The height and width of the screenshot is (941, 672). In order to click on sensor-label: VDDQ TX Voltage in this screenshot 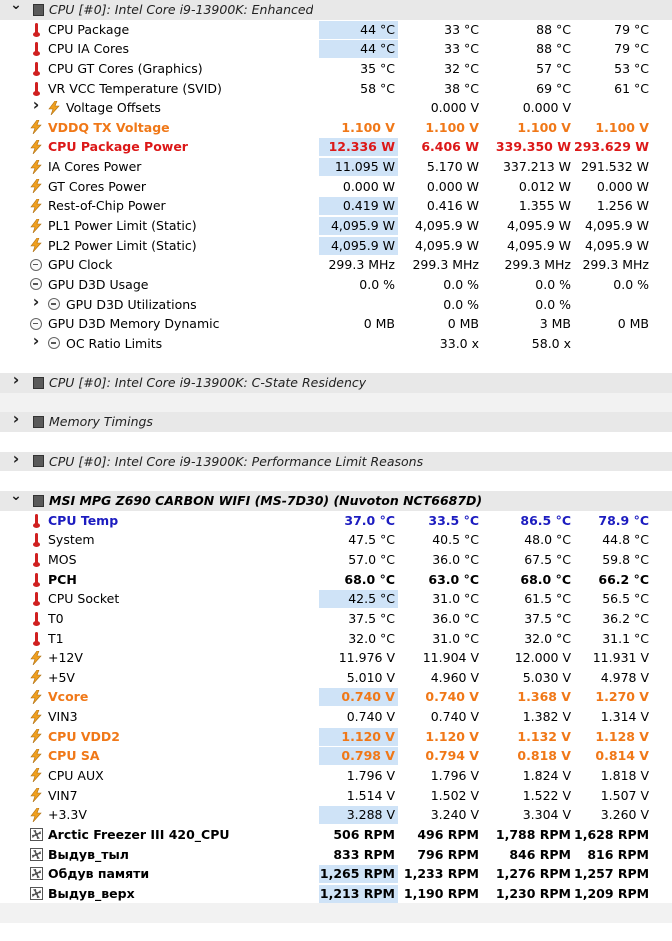, I will do `click(109, 127)`.